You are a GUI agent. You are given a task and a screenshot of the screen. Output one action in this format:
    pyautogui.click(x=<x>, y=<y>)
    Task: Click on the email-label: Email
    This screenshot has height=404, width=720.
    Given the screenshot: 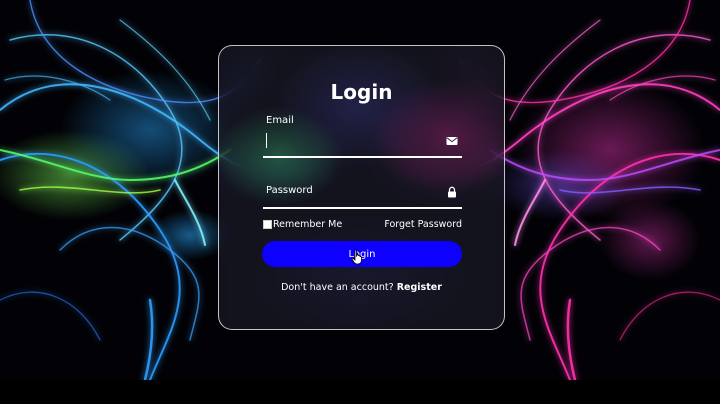 What is the action you would take?
    pyautogui.click(x=280, y=120)
    